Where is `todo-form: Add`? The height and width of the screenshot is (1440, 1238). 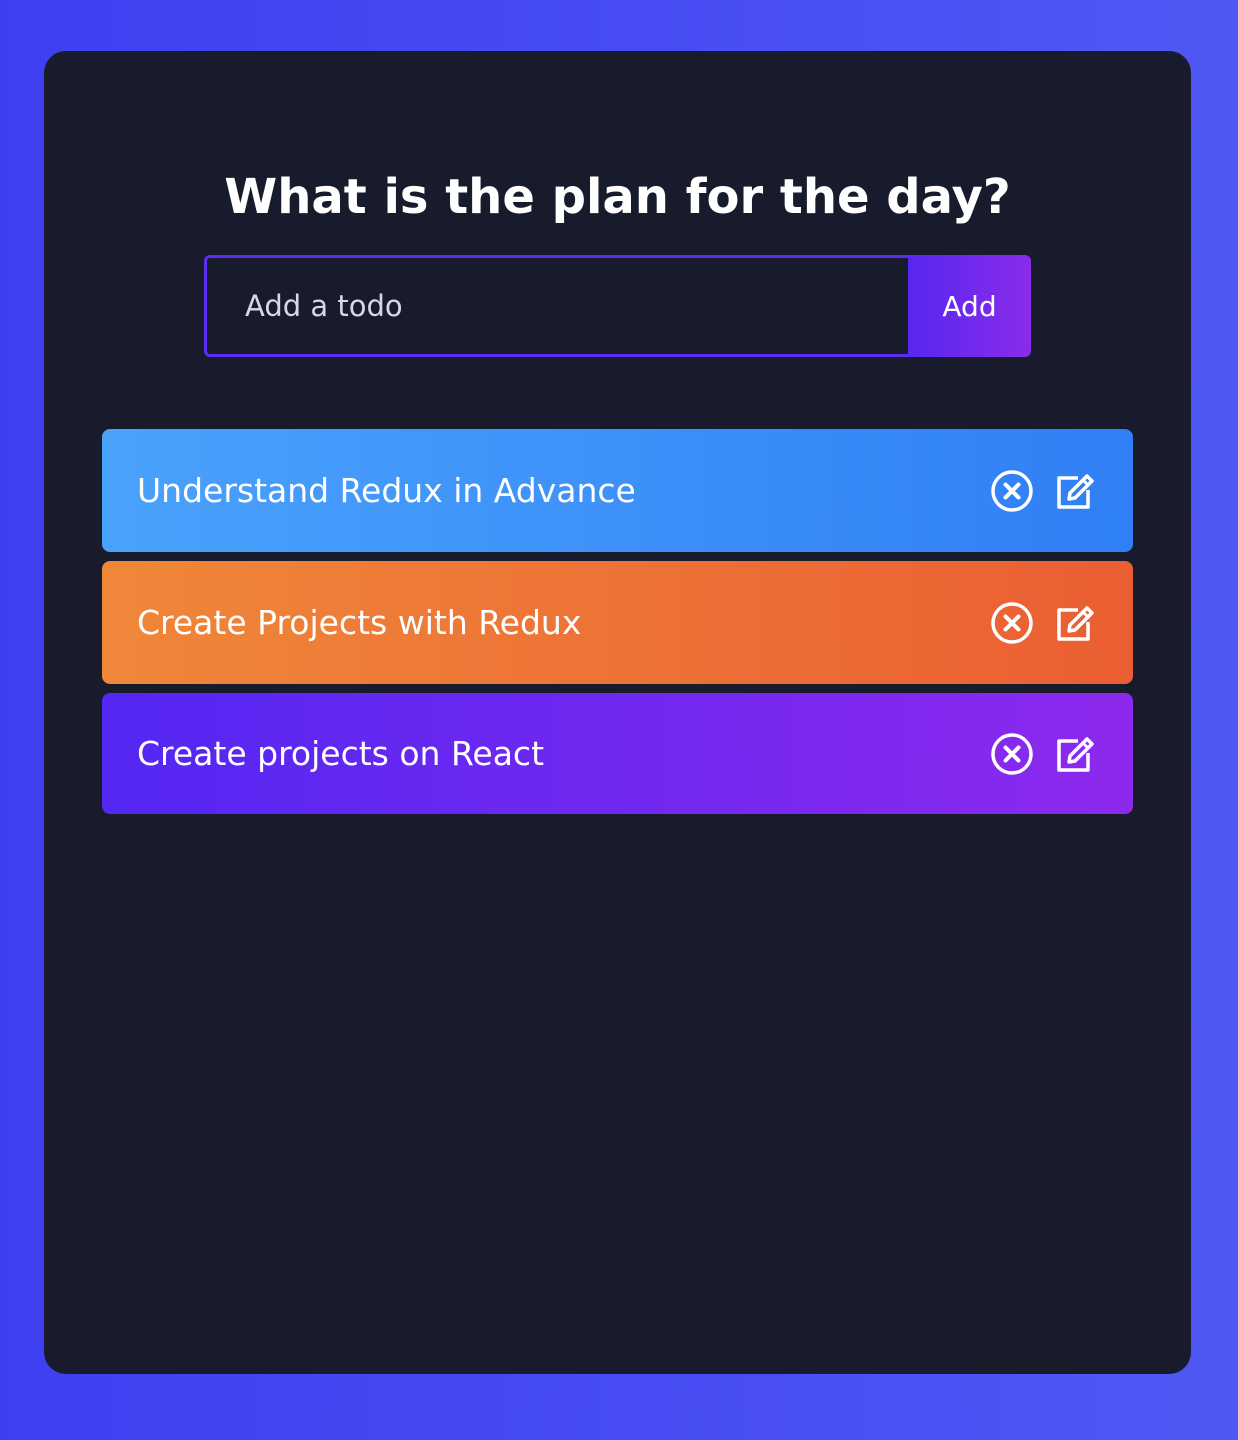
todo-form: Add is located at coordinates (617, 306).